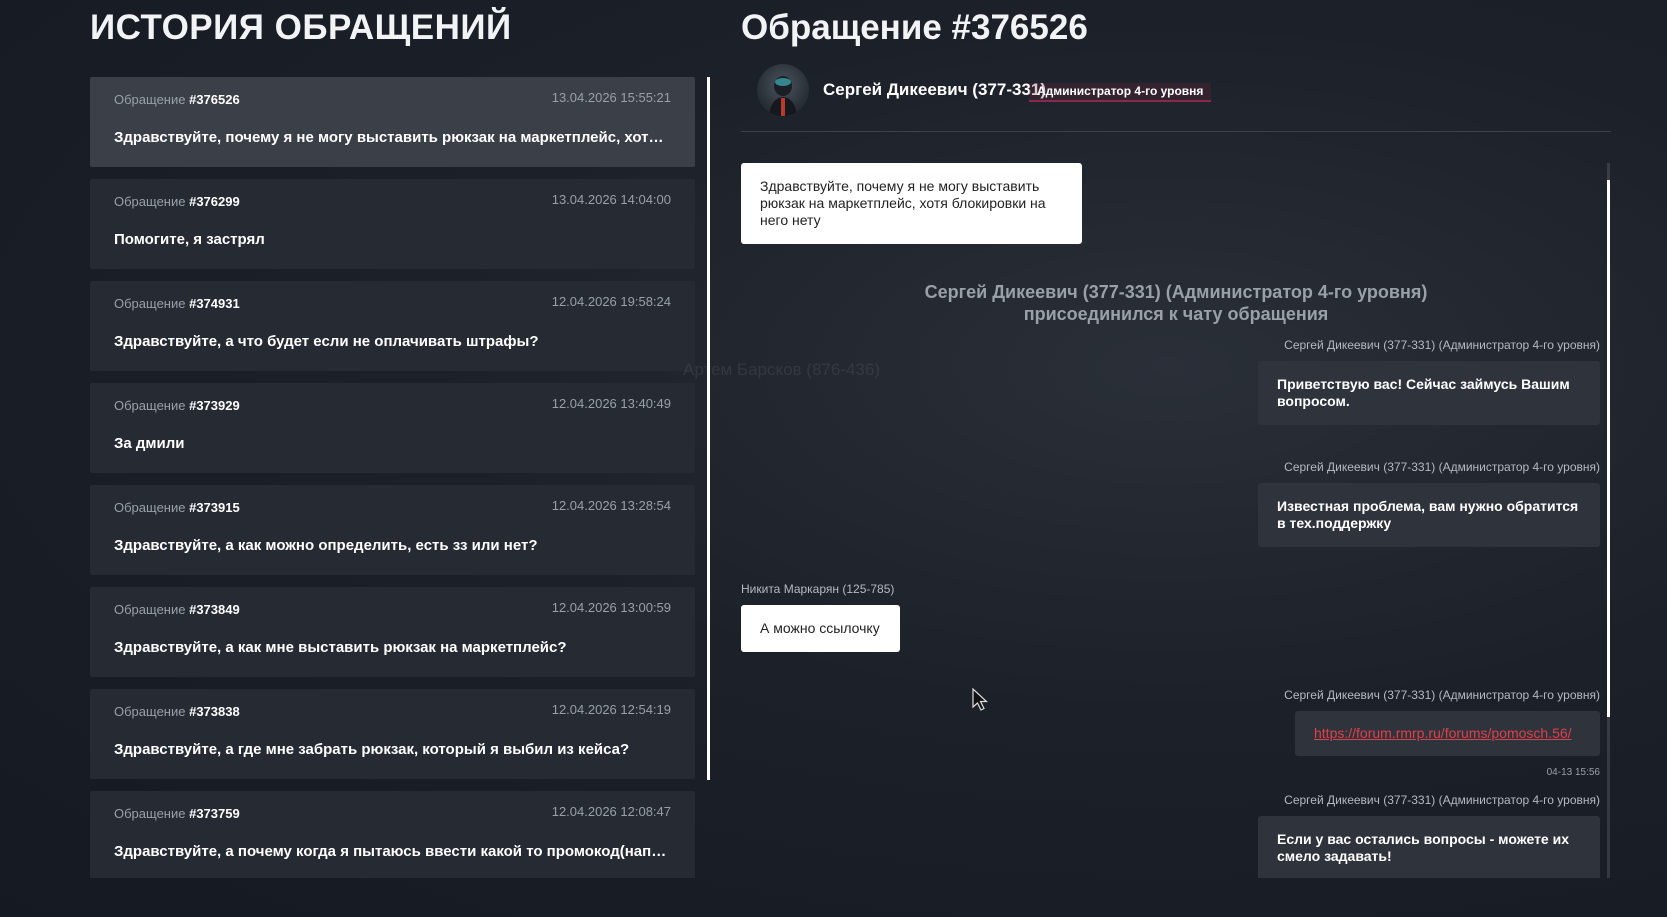  I want to click on ticket-text: За дмили, so click(149, 443).